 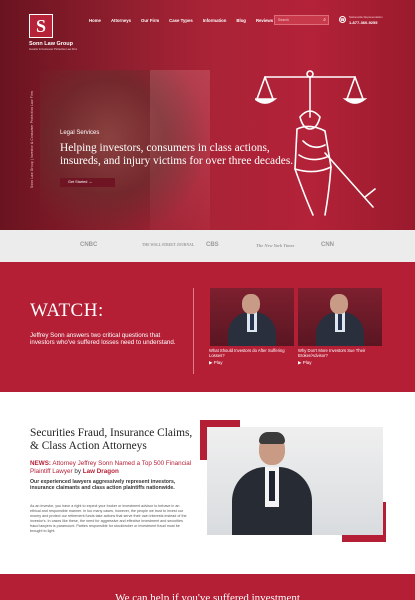 I want to click on press-logo-cnbc: CNBC, so click(x=89, y=245).